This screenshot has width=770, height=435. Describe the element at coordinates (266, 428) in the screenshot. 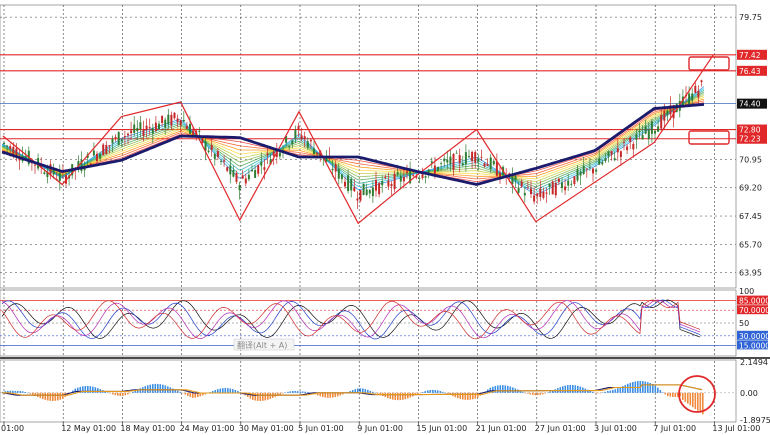

I see `time-label: 30 May 01:00` at that location.